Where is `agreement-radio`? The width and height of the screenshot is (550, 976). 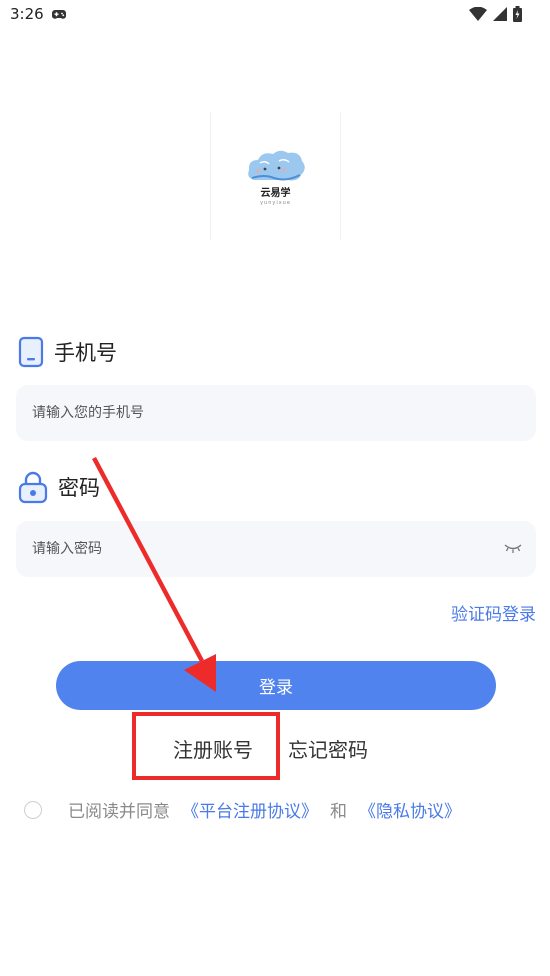
agreement-radio is located at coordinates (33, 809).